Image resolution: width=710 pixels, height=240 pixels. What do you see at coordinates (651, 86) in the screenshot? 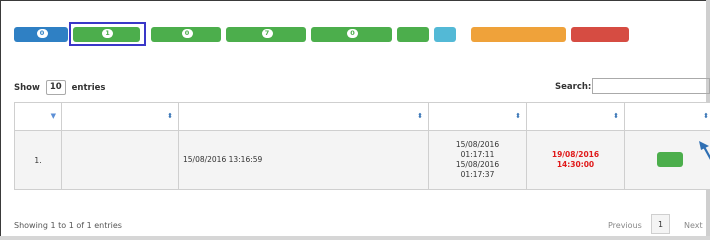
I see `search-input` at bounding box center [651, 86].